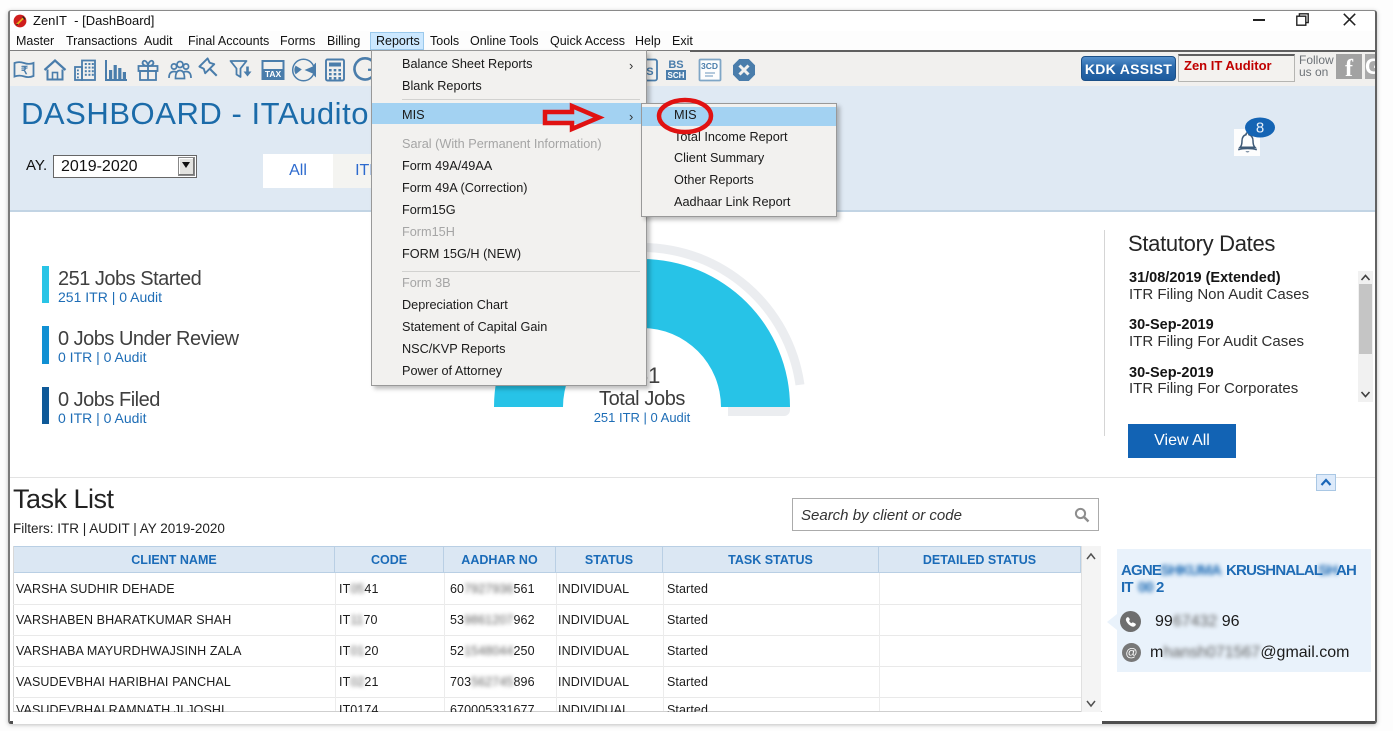 The image size is (1393, 731). What do you see at coordinates (676, 75) in the screenshot?
I see `svg-text: SCH` at bounding box center [676, 75].